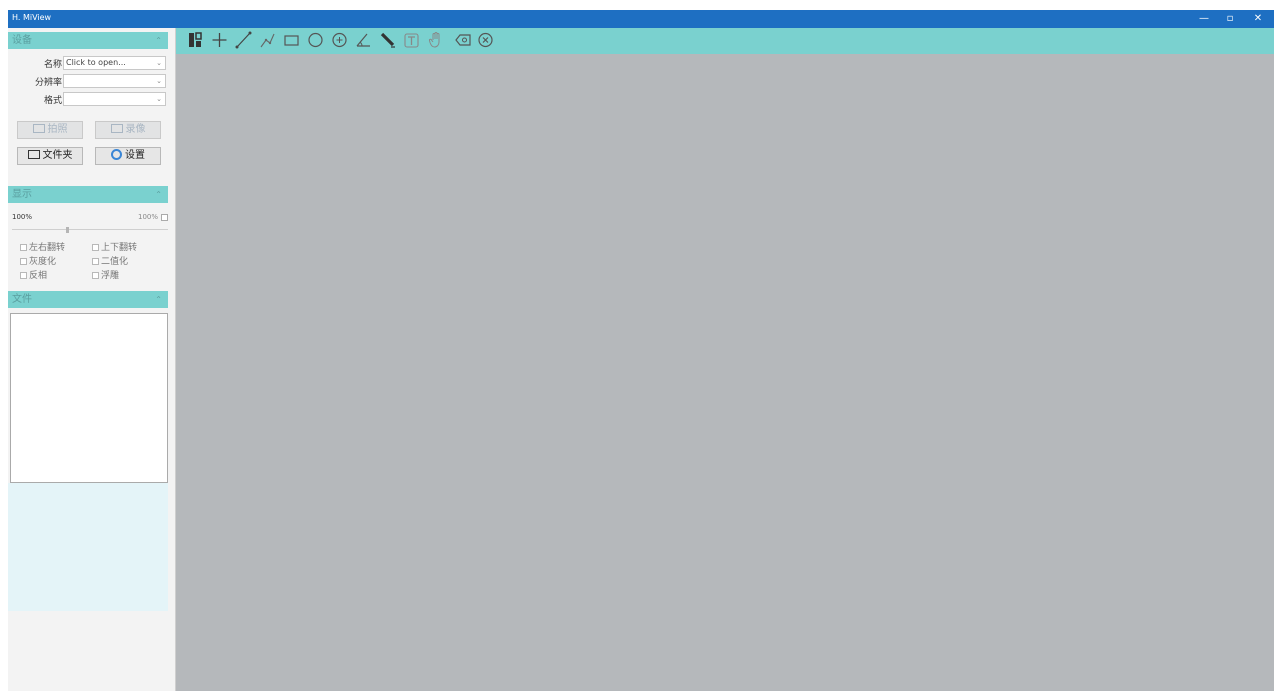 This screenshot has height=691, width=1274. I want to click on device-name-row: 名称 Click to open... ⌄, so click(90, 63).